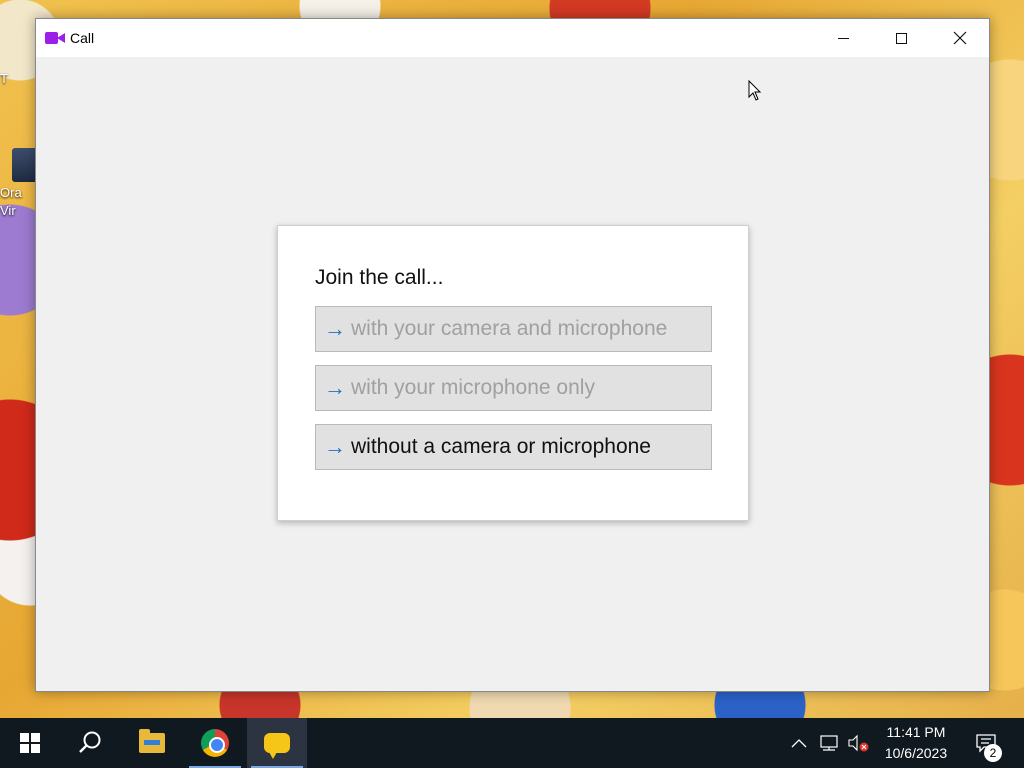 The width and height of the screenshot is (1024, 768). I want to click on clock-time: 11:41 PM, so click(916, 732).